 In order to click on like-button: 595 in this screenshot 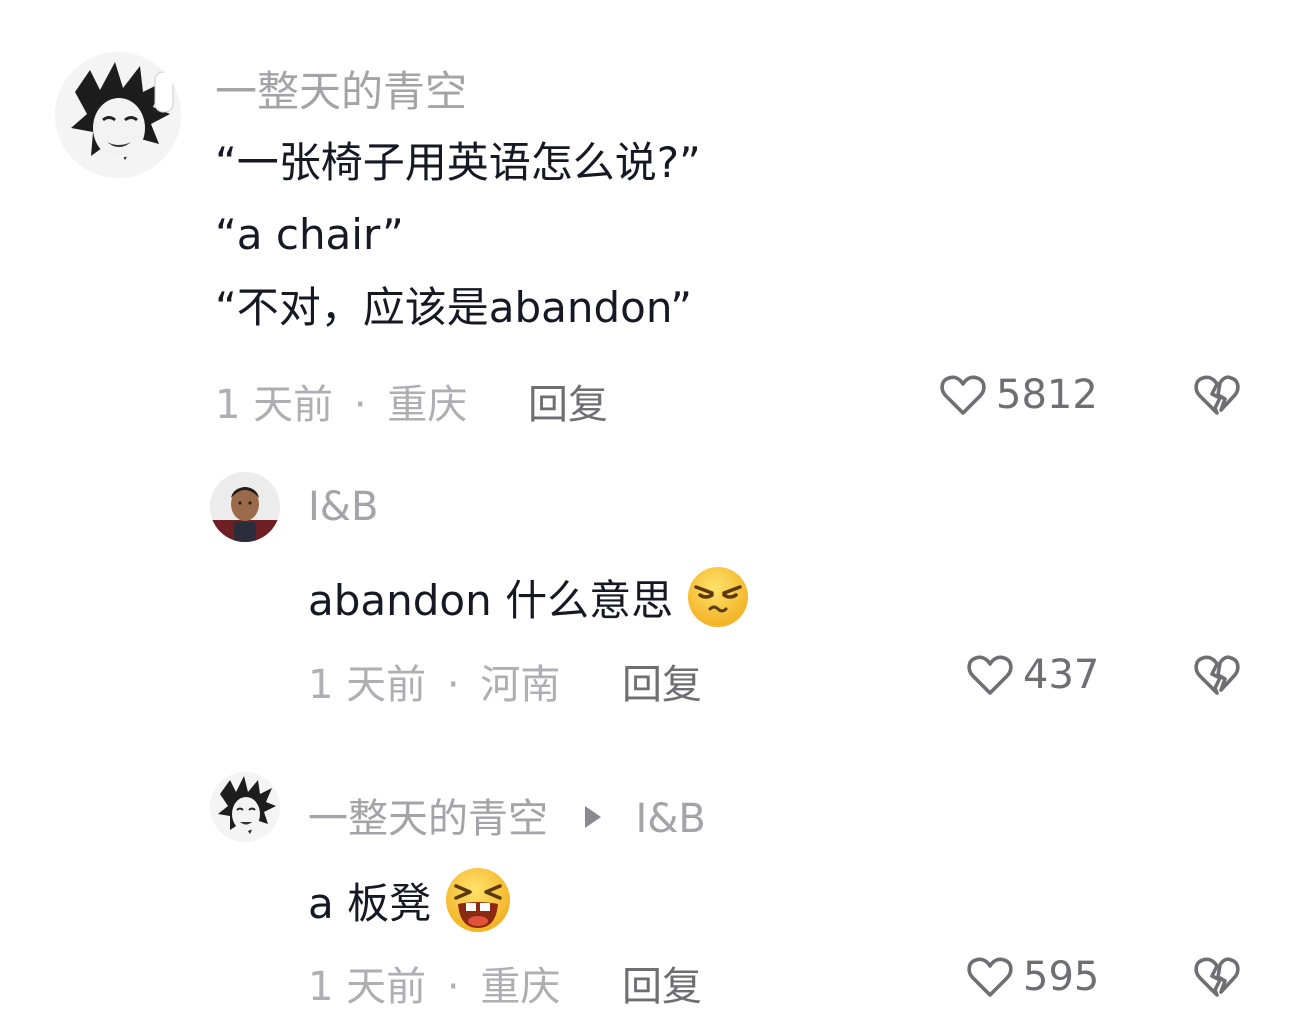, I will do `click(1032, 977)`.